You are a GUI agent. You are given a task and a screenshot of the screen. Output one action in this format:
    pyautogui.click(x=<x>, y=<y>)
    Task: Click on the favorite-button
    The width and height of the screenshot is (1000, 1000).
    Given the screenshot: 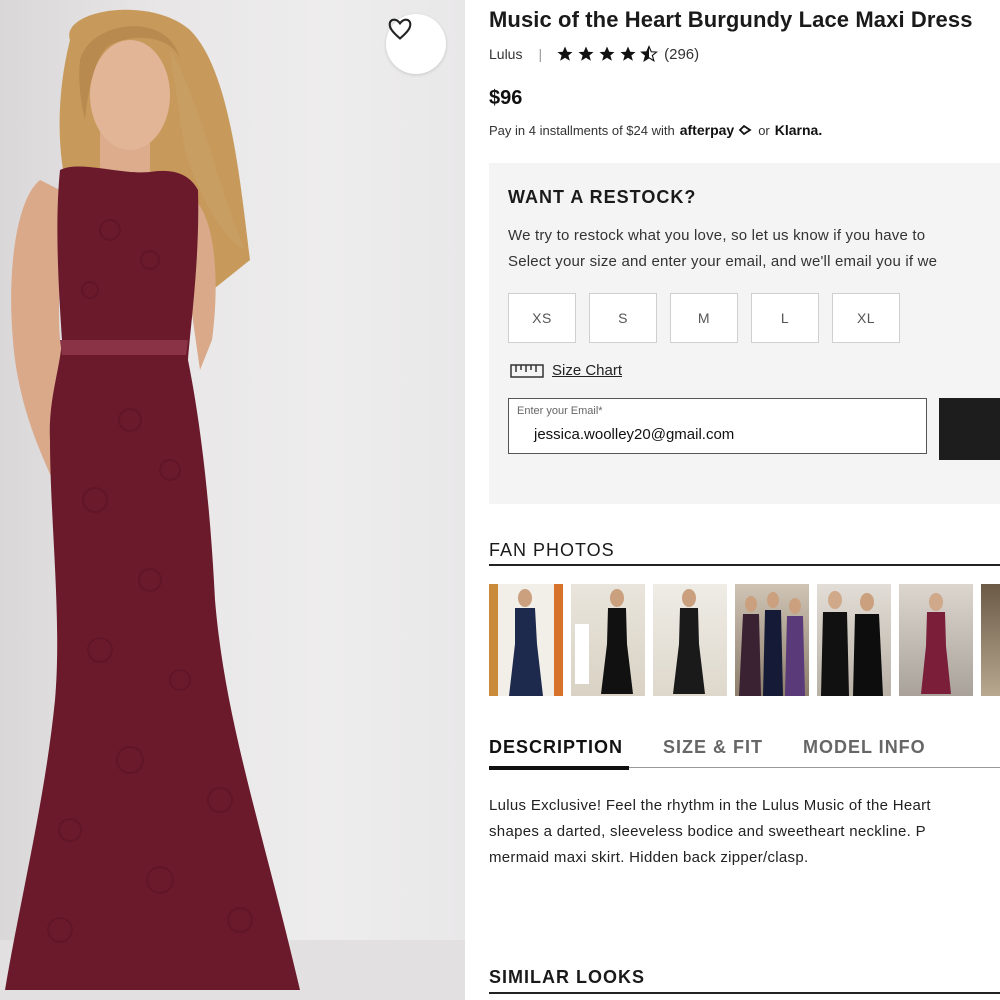 What is the action you would take?
    pyautogui.click(x=416, y=44)
    